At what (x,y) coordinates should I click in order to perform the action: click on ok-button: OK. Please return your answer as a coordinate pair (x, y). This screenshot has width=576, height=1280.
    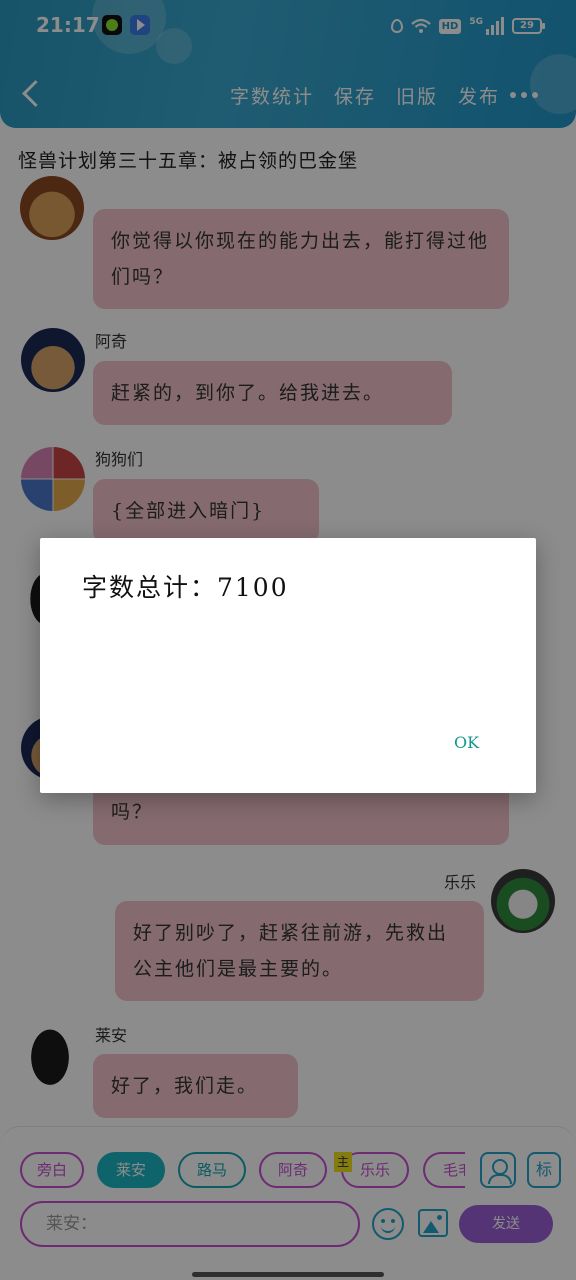
    Looking at the image, I should click on (466, 742).